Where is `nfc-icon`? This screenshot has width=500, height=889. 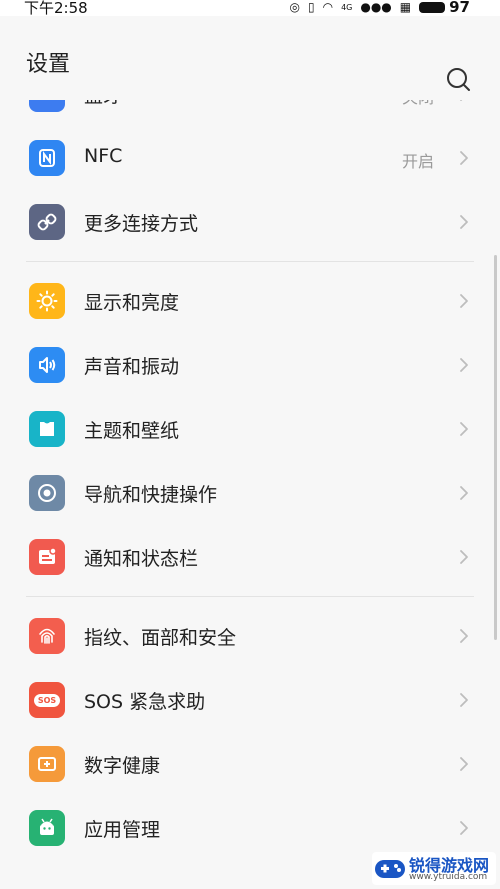 nfc-icon is located at coordinates (47, 158).